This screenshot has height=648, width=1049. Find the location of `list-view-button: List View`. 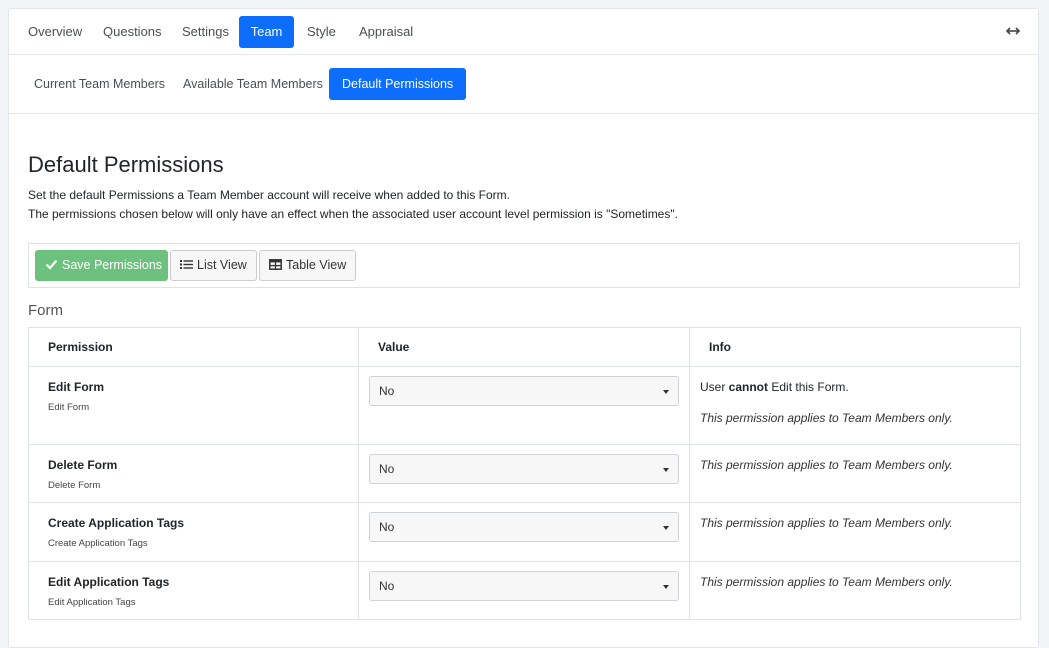

list-view-button: List View is located at coordinates (213, 265).